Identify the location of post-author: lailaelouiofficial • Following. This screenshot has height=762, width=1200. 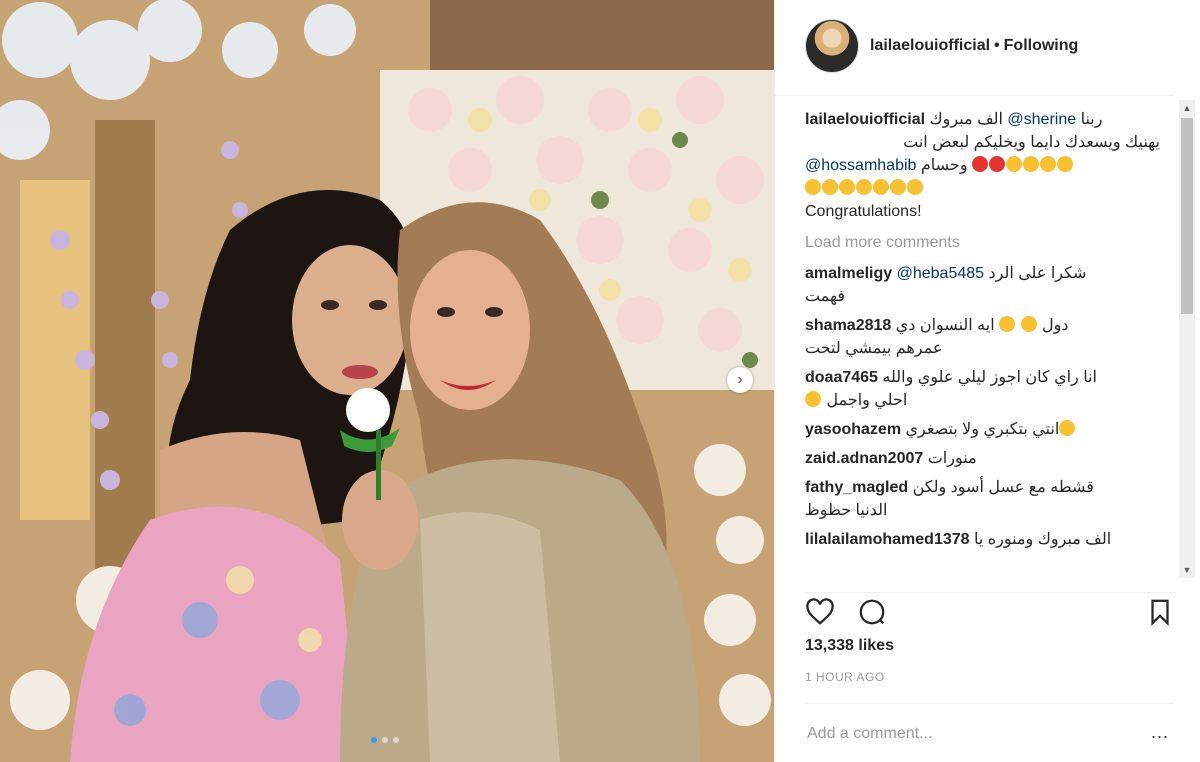
(974, 46).